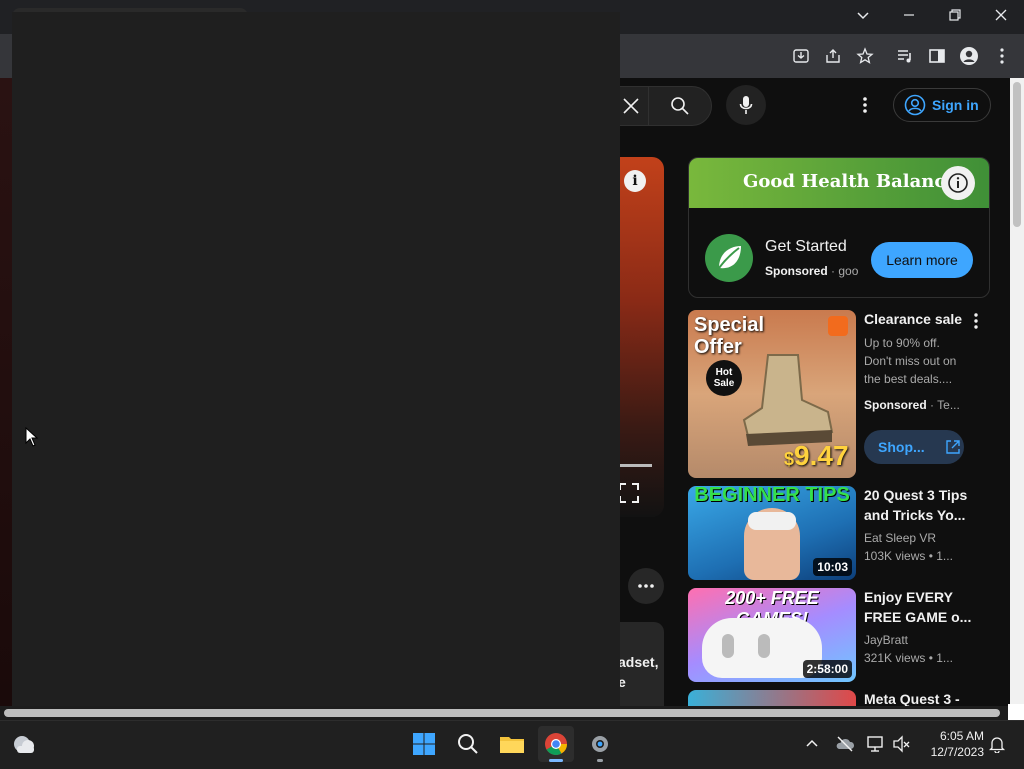 The image size is (1024, 769). Describe the element at coordinates (729, 325) in the screenshot. I see `thumb-text-special: Special` at that location.